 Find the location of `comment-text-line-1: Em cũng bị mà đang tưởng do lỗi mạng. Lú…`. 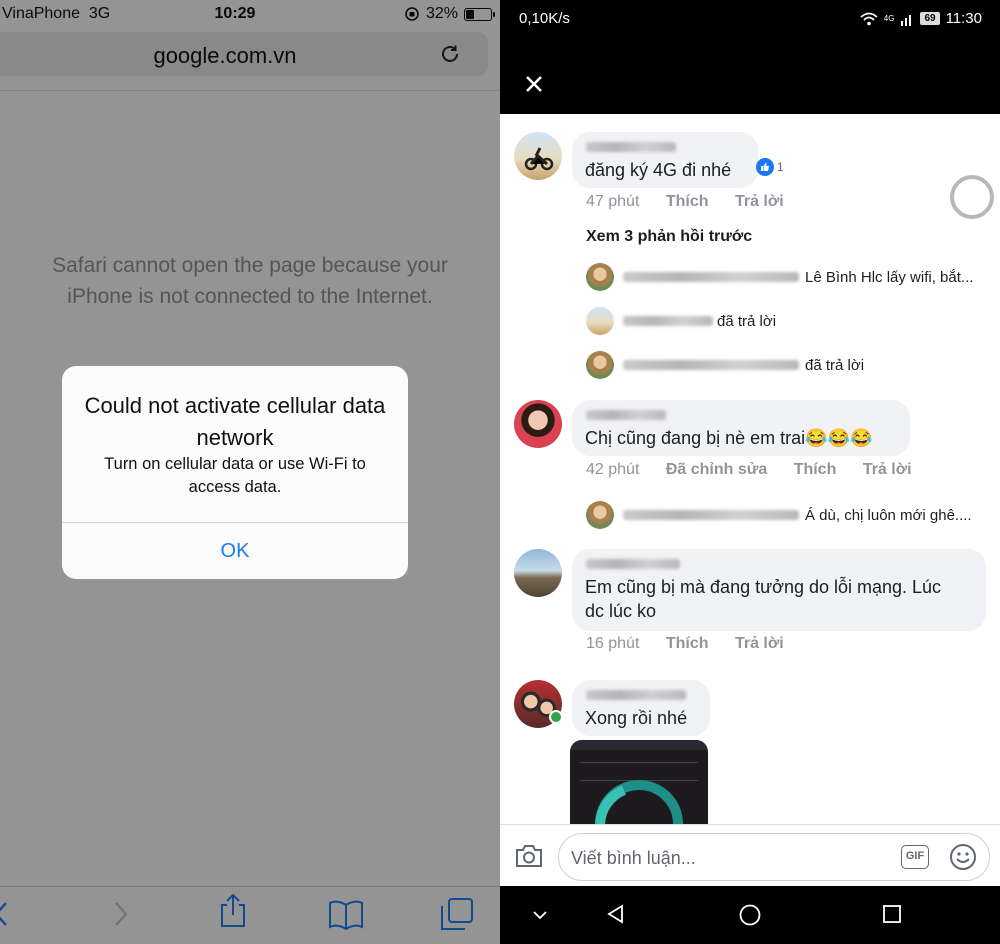

comment-text-line-1: Em cũng bị mà đang tưởng do lỗi mạng. Lú… is located at coordinates (763, 587).